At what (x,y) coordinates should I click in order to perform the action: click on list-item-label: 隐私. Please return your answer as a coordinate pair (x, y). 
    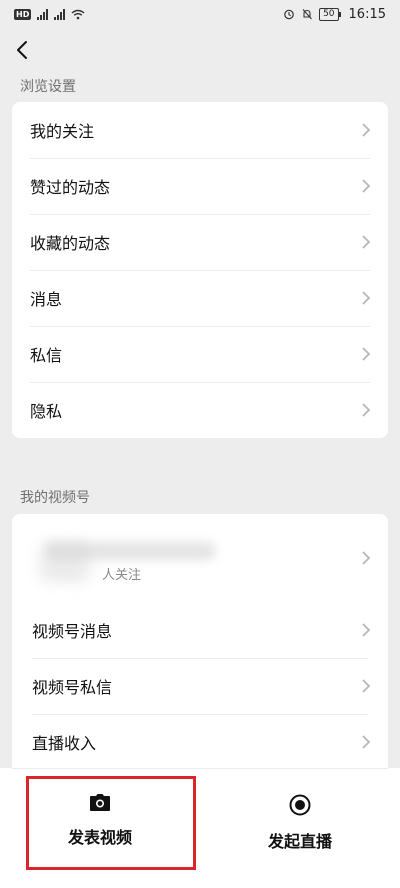
    Looking at the image, I should click on (46, 411).